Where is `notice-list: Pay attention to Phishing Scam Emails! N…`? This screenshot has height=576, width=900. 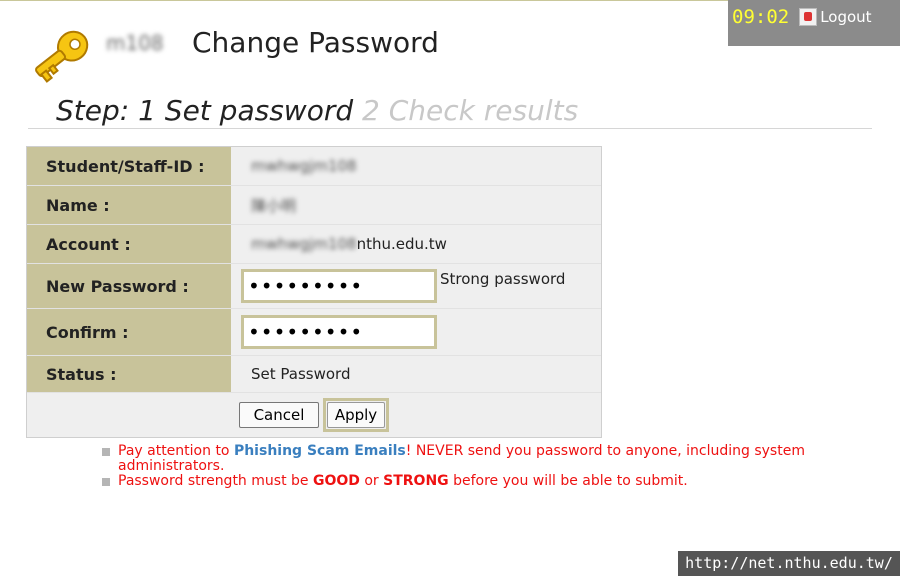 notice-list: Pay attention to Phishing Scam Emails! N… is located at coordinates (472, 466).